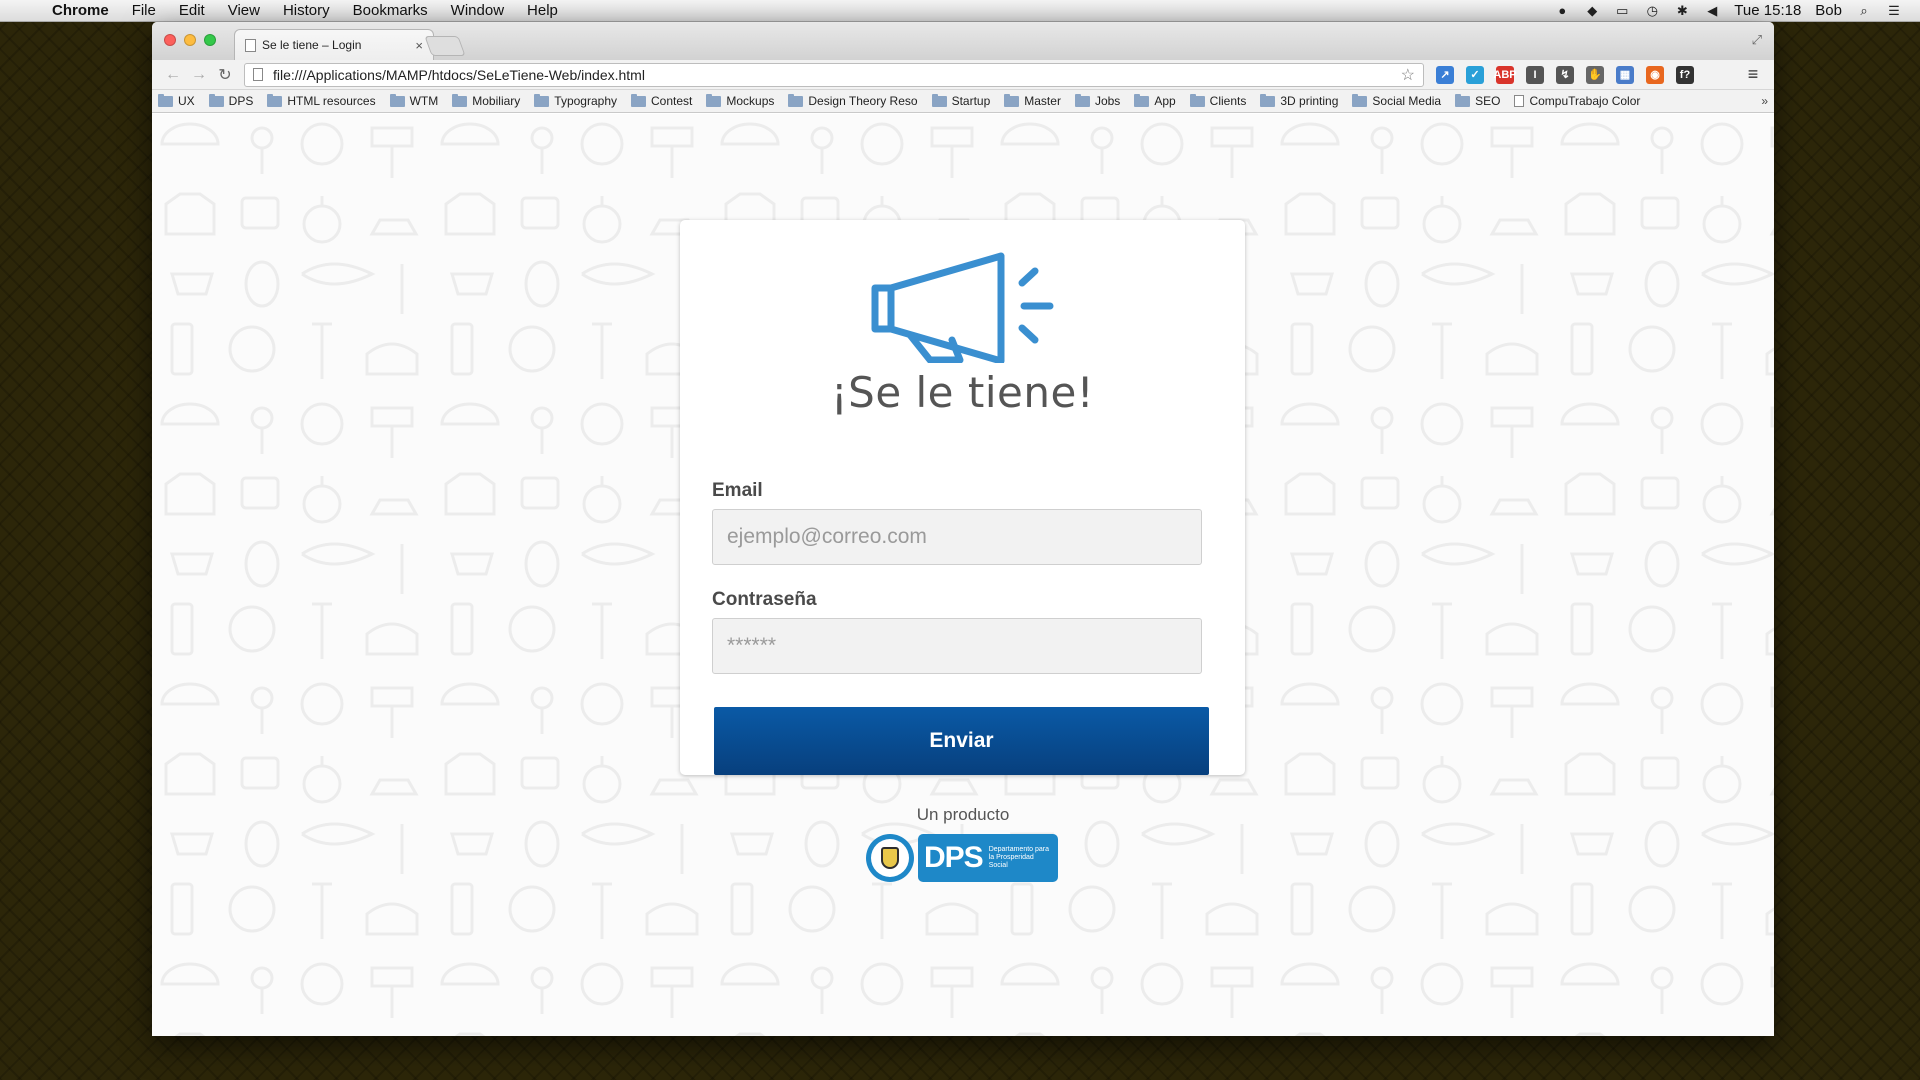  Describe the element at coordinates (419, 45) in the screenshot. I see `tab-close-icon: ×` at that location.